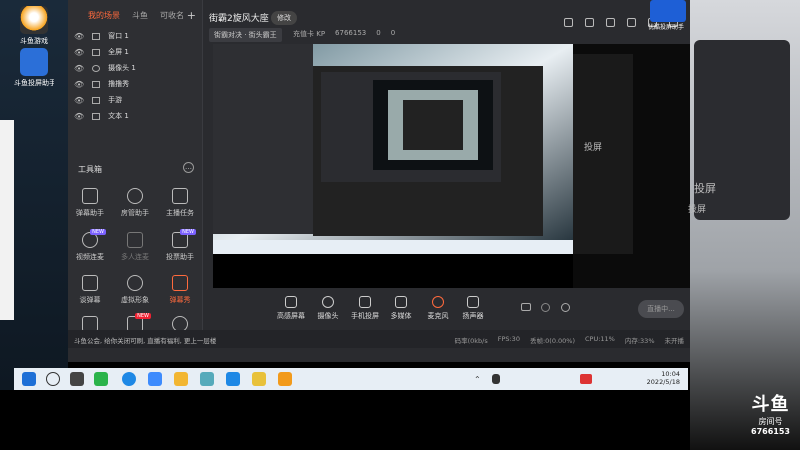 This screenshot has width=800, height=450. I want to click on tab-douyu: 斗鱼, so click(140, 19).